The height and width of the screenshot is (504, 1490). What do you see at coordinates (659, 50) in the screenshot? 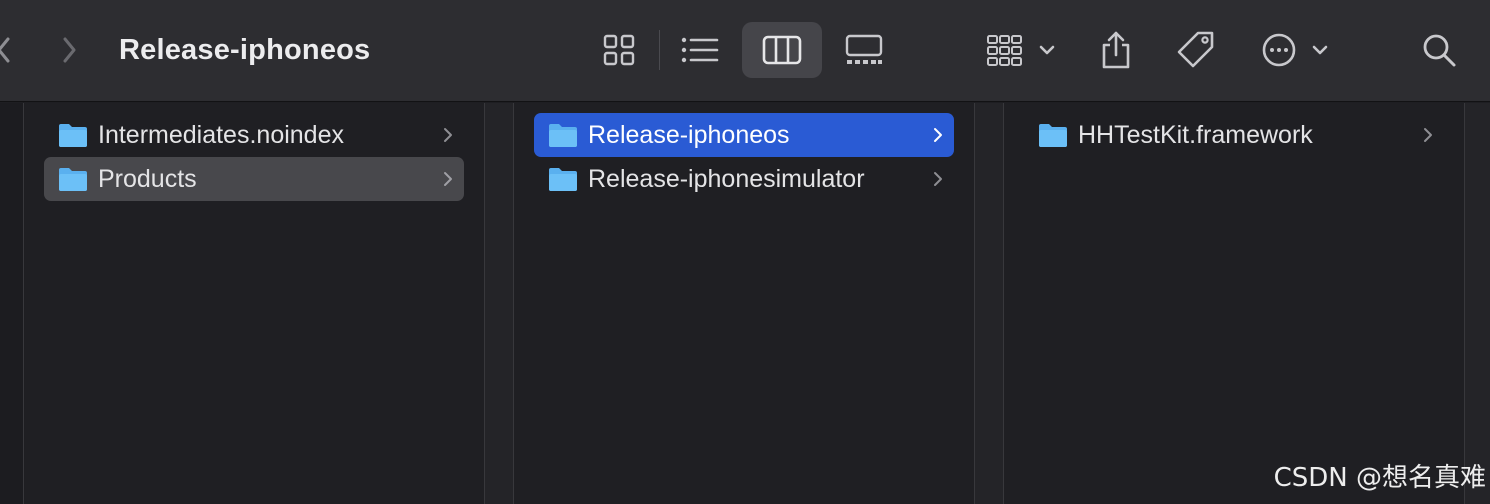
I see `toolbar-separator` at bounding box center [659, 50].